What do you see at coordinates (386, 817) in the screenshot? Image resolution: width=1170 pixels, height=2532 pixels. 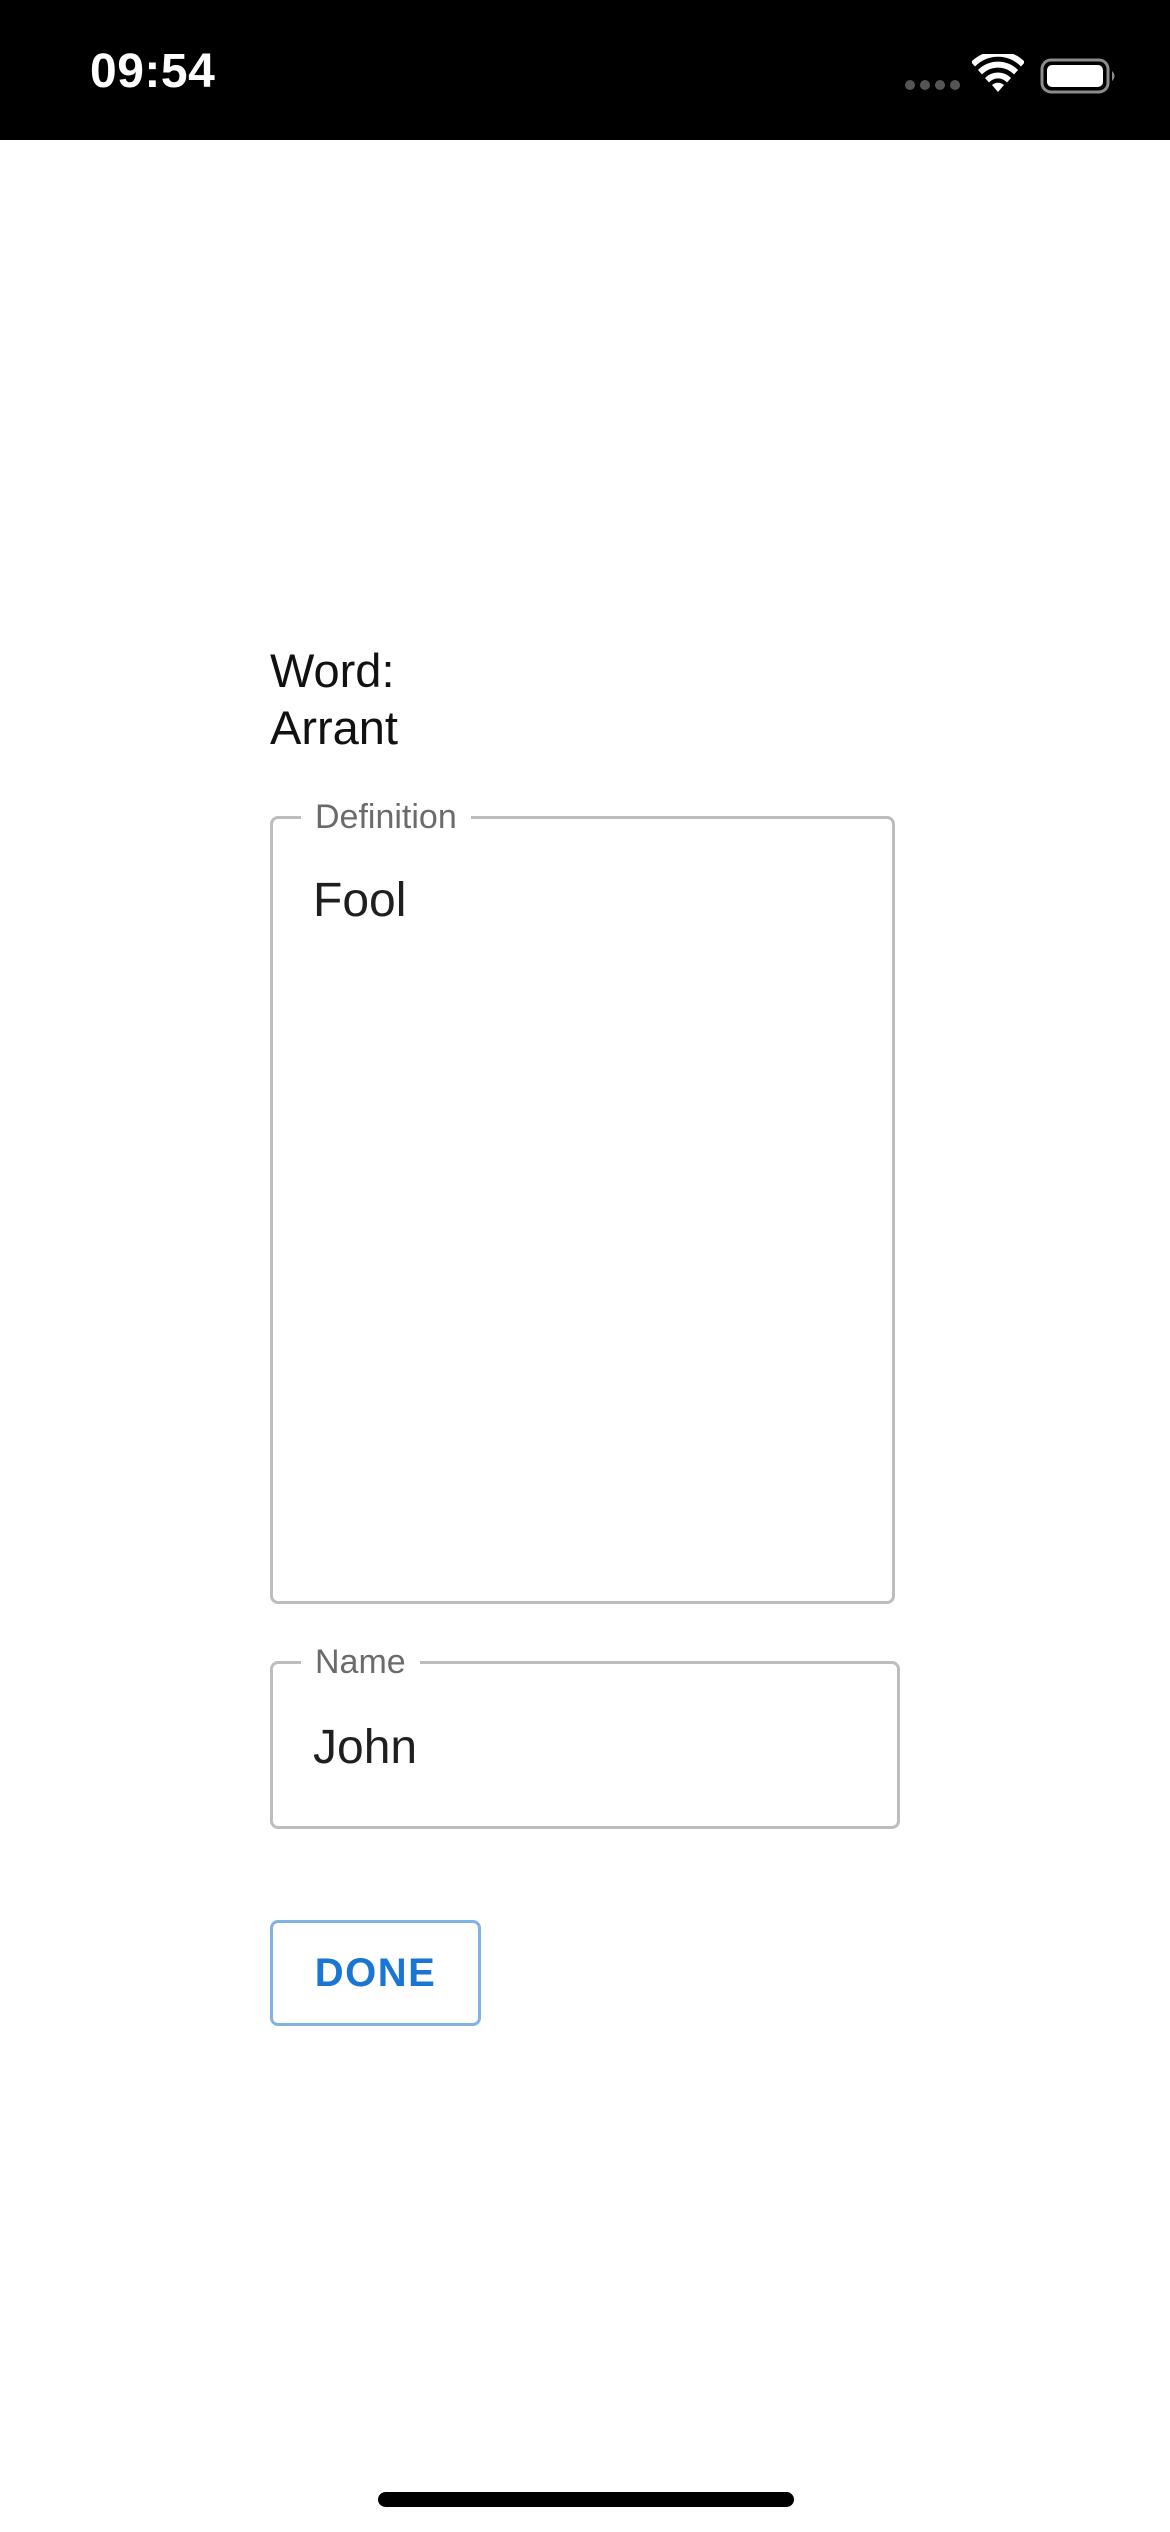 I see `definition-field-label: Definition` at bounding box center [386, 817].